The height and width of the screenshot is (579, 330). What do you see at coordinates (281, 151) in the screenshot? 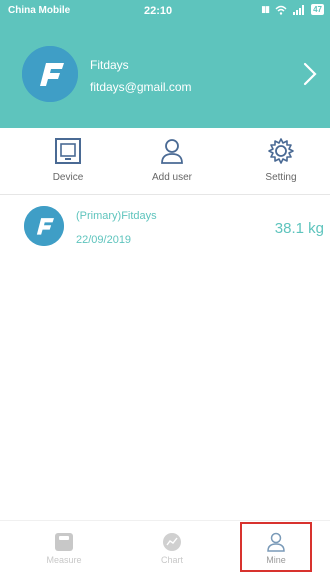
I see `gear-icon` at bounding box center [281, 151].